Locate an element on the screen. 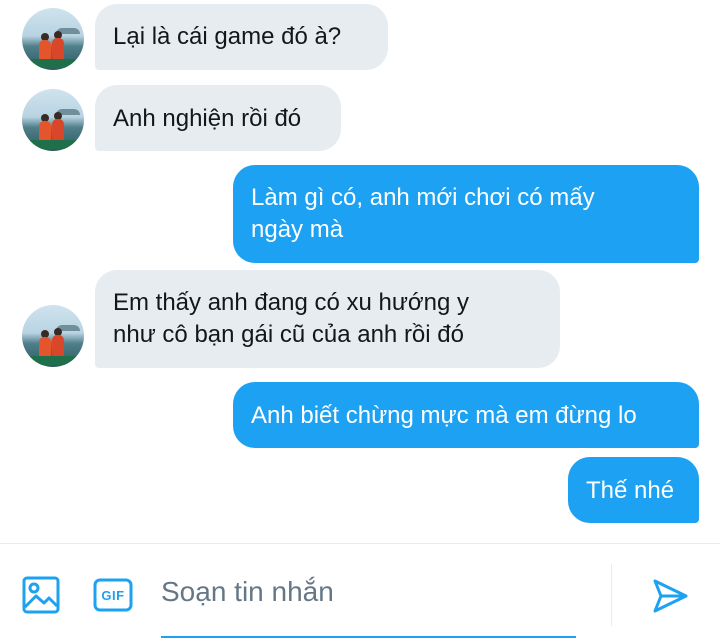  message-row: Lại là cái game đó à? is located at coordinates (360, 36).